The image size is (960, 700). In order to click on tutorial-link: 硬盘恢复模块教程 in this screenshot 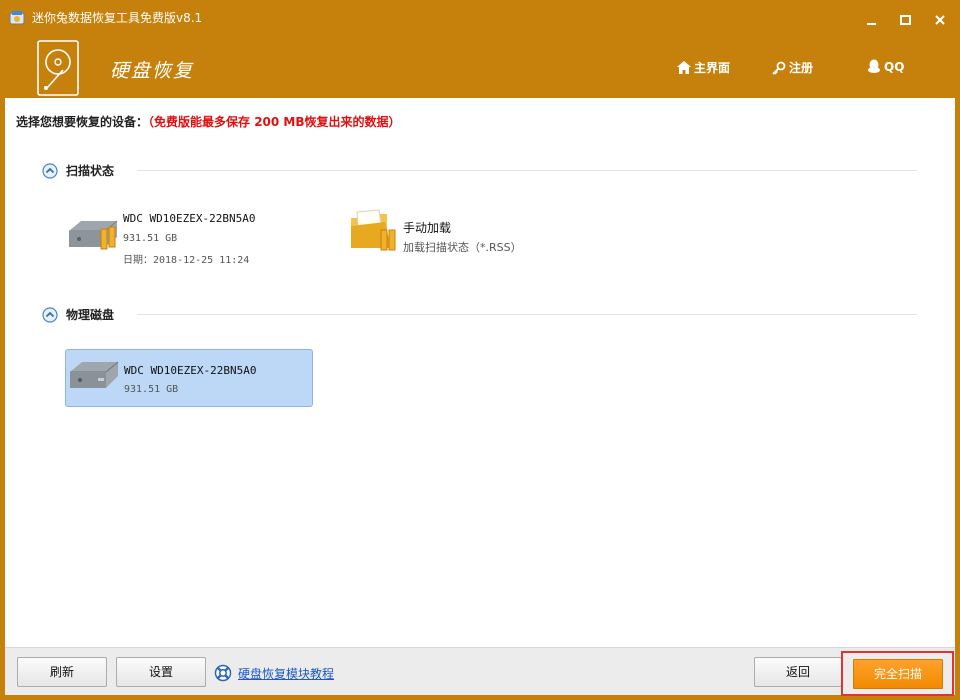, I will do `click(274, 673)`.